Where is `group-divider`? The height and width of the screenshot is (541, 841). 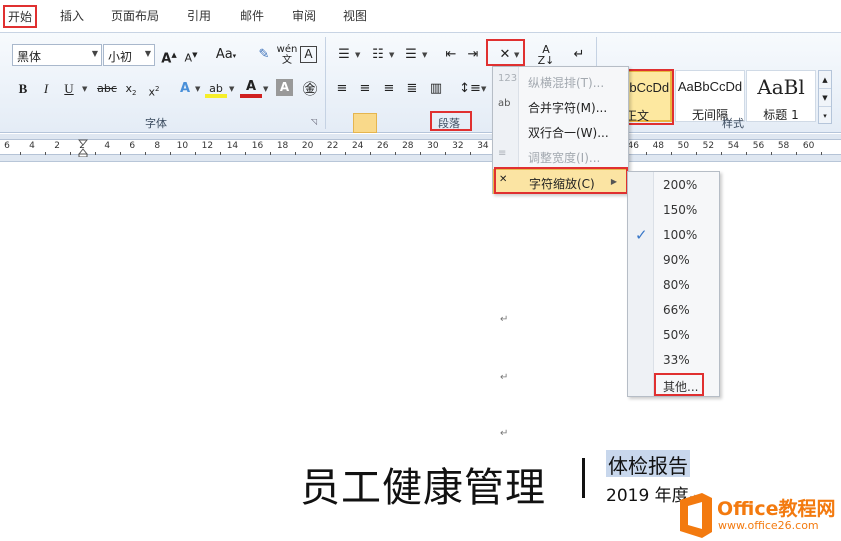
group-divider is located at coordinates (325, 83).